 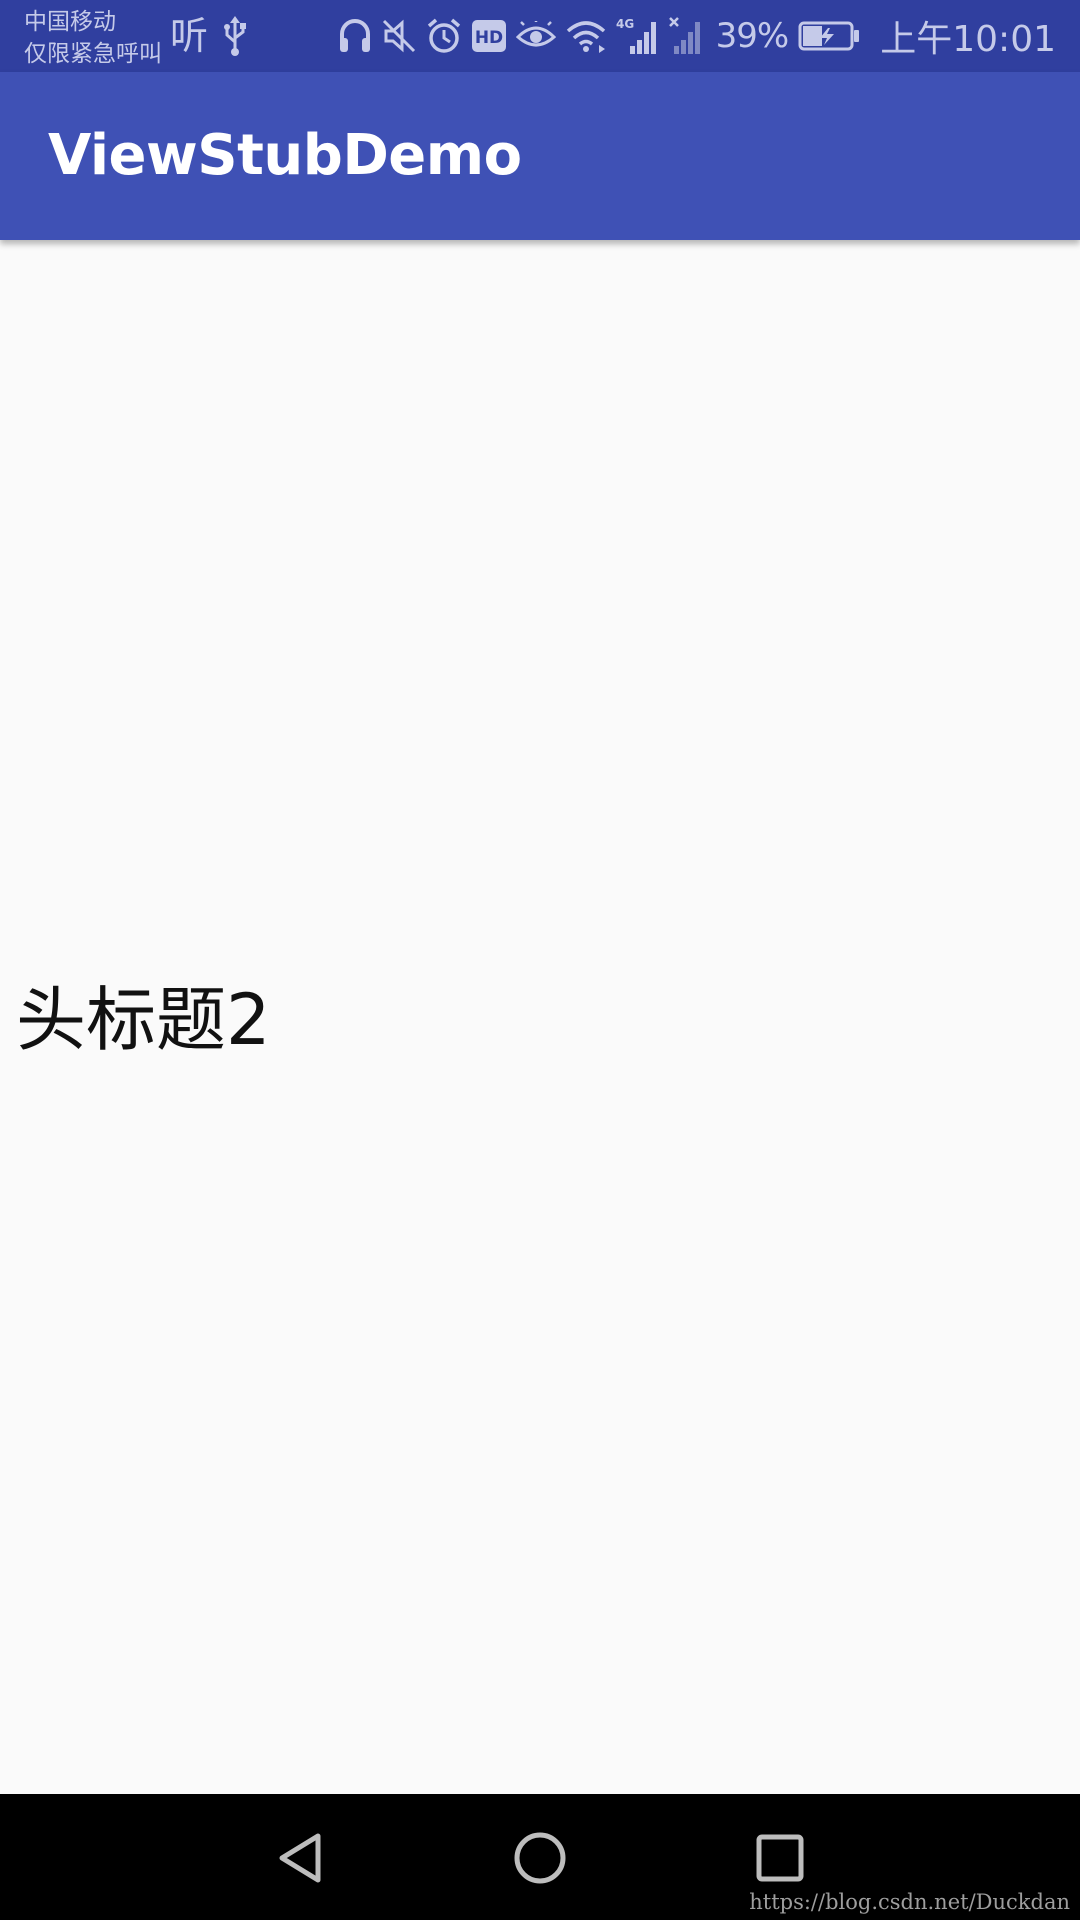 I want to click on status-clock: 上午10:01, so click(x=968, y=39).